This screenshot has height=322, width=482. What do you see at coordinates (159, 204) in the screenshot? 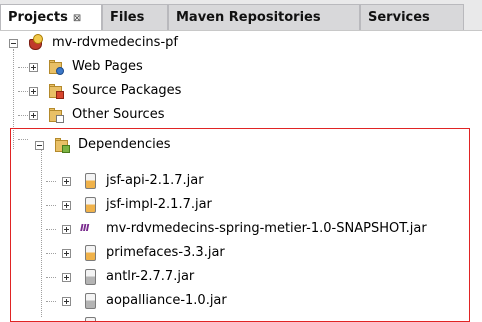
I see `dependency-label: jsf-impl-2.1.7.jar` at bounding box center [159, 204].